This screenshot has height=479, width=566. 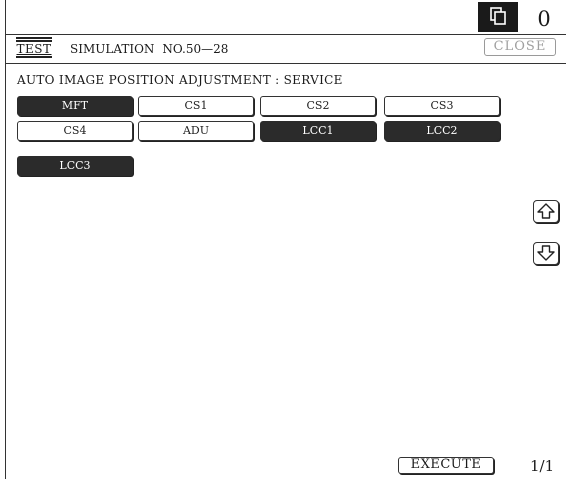 I want to click on tray-button-lcc1: LCC1, so click(x=318, y=131).